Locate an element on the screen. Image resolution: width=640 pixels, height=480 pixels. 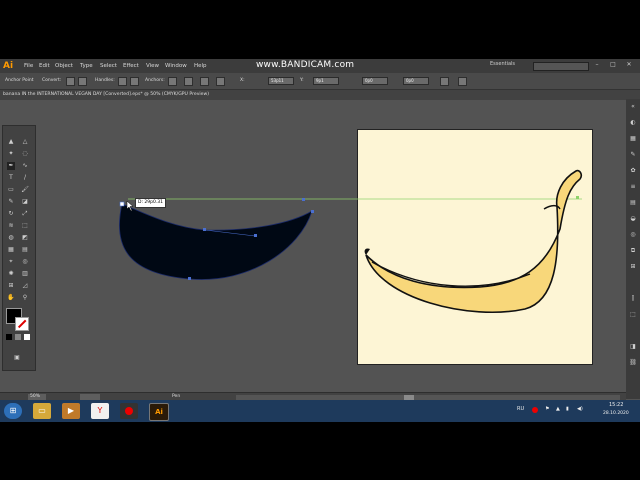
illustrator-taskbar-icon: Ai is located at coordinates (159, 412).